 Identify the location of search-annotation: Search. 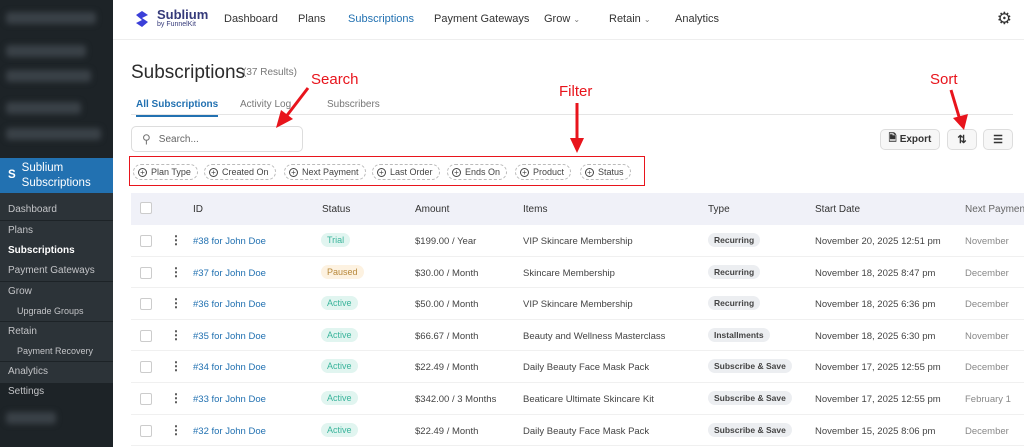
(335, 79).